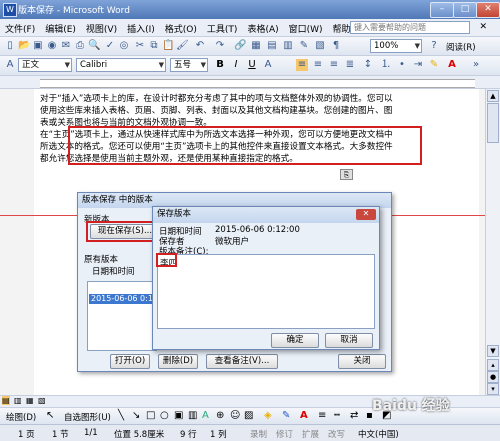 The image size is (500, 441). Describe the element at coordinates (334, 65) in the screenshot. I see `align-right-icon: ≡` at that location.